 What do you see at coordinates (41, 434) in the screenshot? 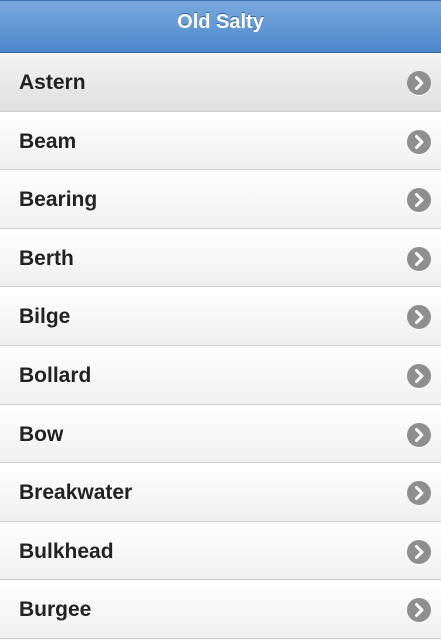
I see `list-item-label: Bow` at bounding box center [41, 434].